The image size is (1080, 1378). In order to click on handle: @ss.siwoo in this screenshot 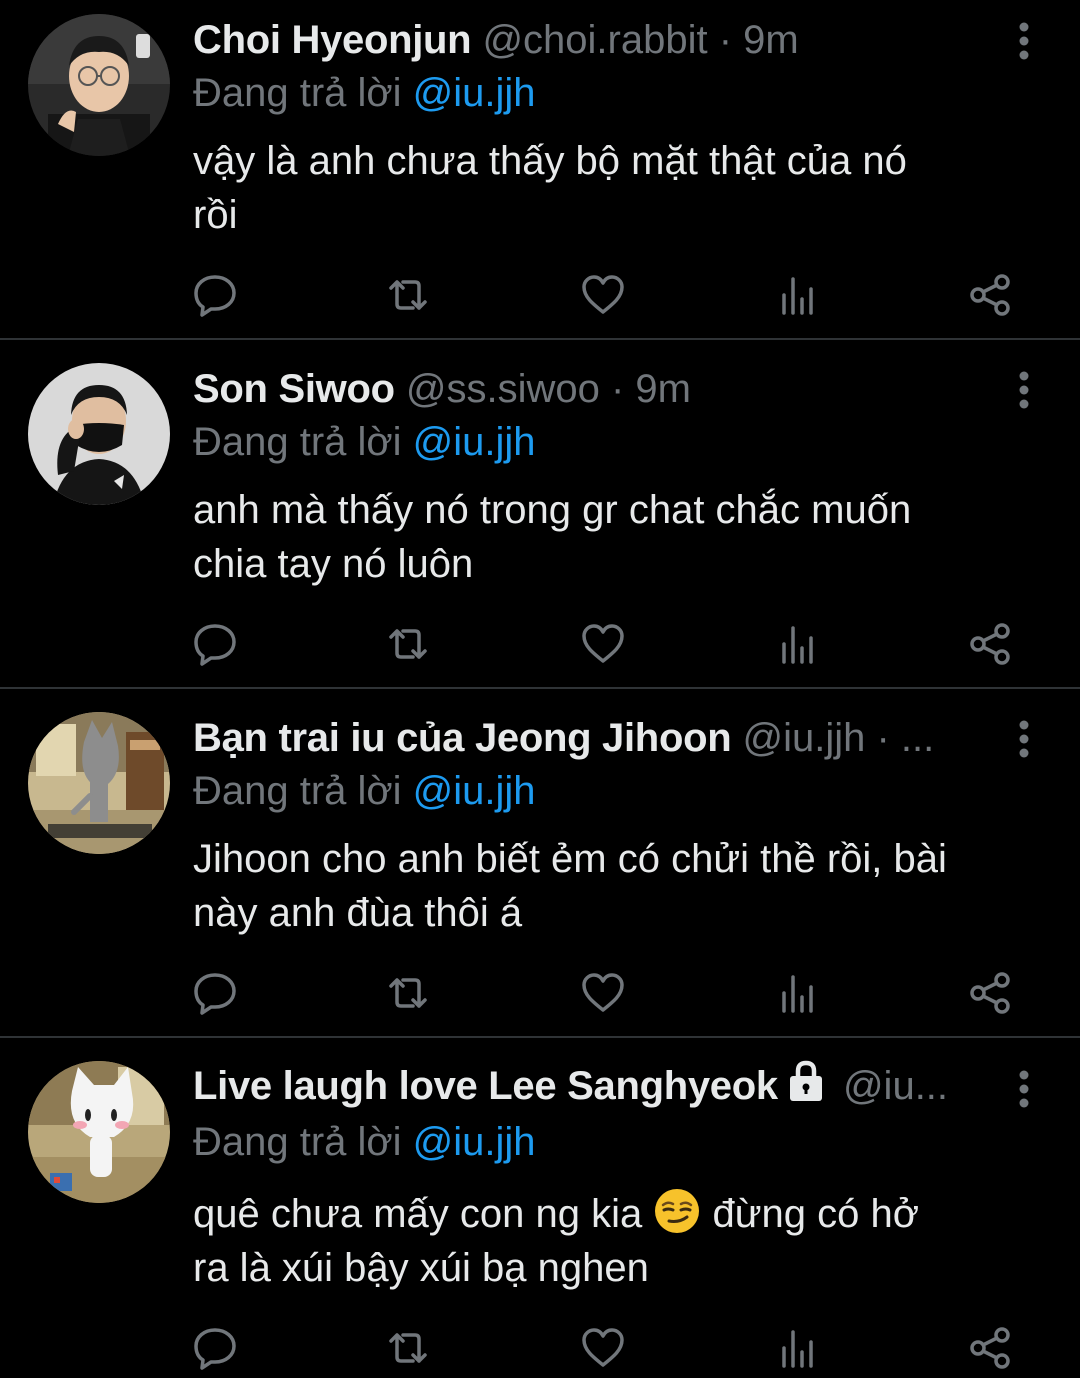, I will do `click(503, 389)`.